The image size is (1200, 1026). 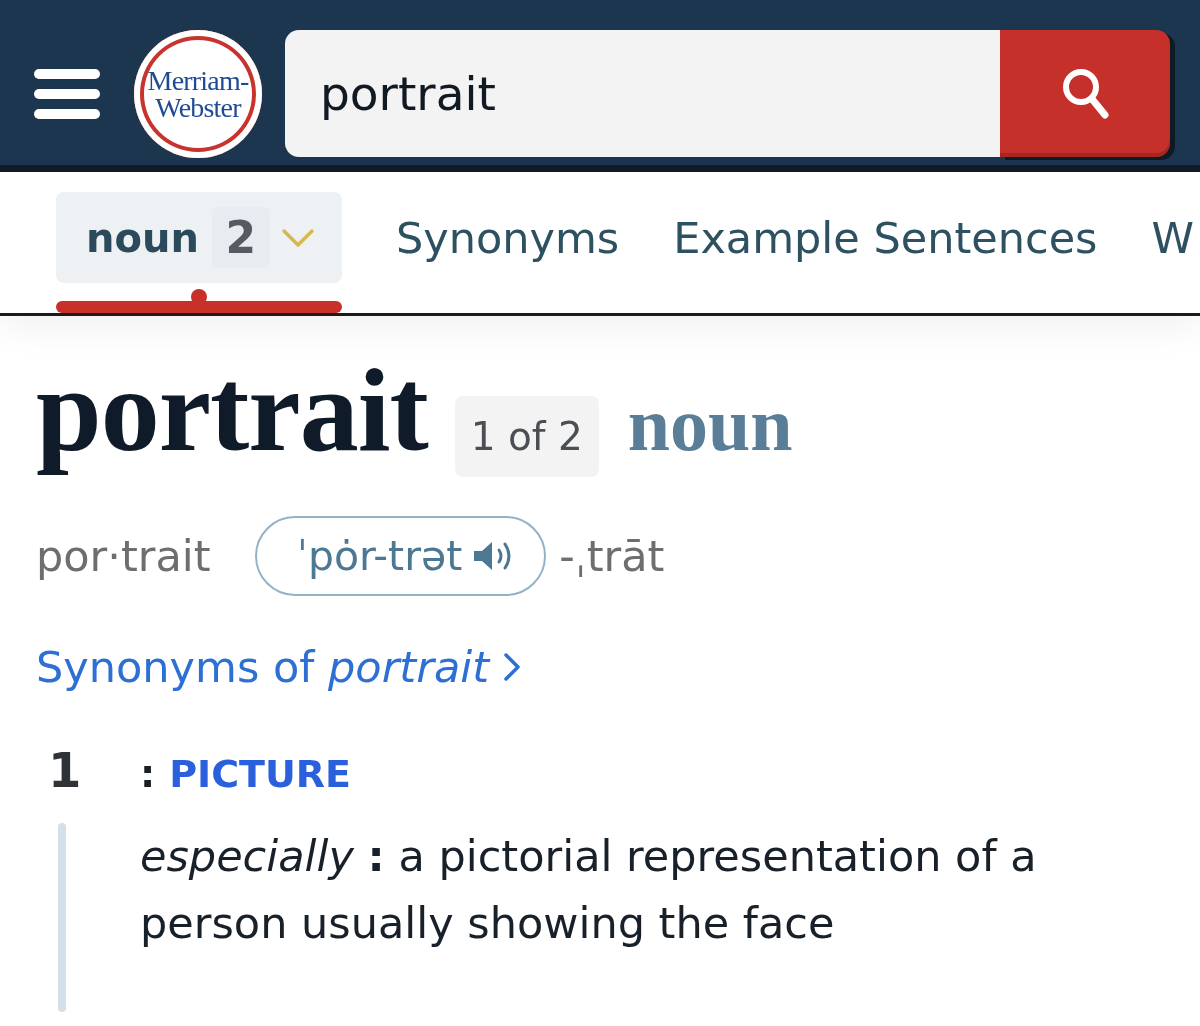 What do you see at coordinates (65, 770) in the screenshot?
I see `sense-number: 1` at bounding box center [65, 770].